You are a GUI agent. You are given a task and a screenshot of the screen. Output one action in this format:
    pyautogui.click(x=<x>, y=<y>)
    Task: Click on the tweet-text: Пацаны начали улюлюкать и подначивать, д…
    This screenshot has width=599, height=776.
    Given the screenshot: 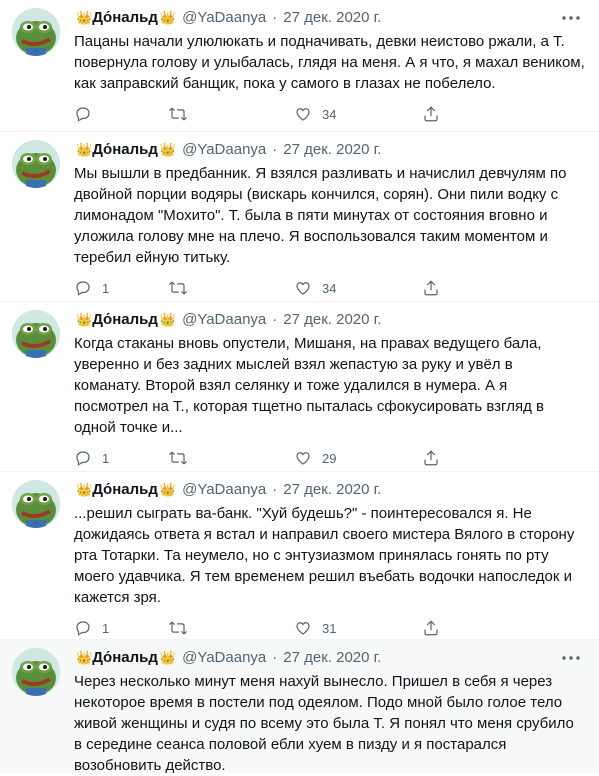 What is the action you would take?
    pyautogui.click(x=329, y=62)
    